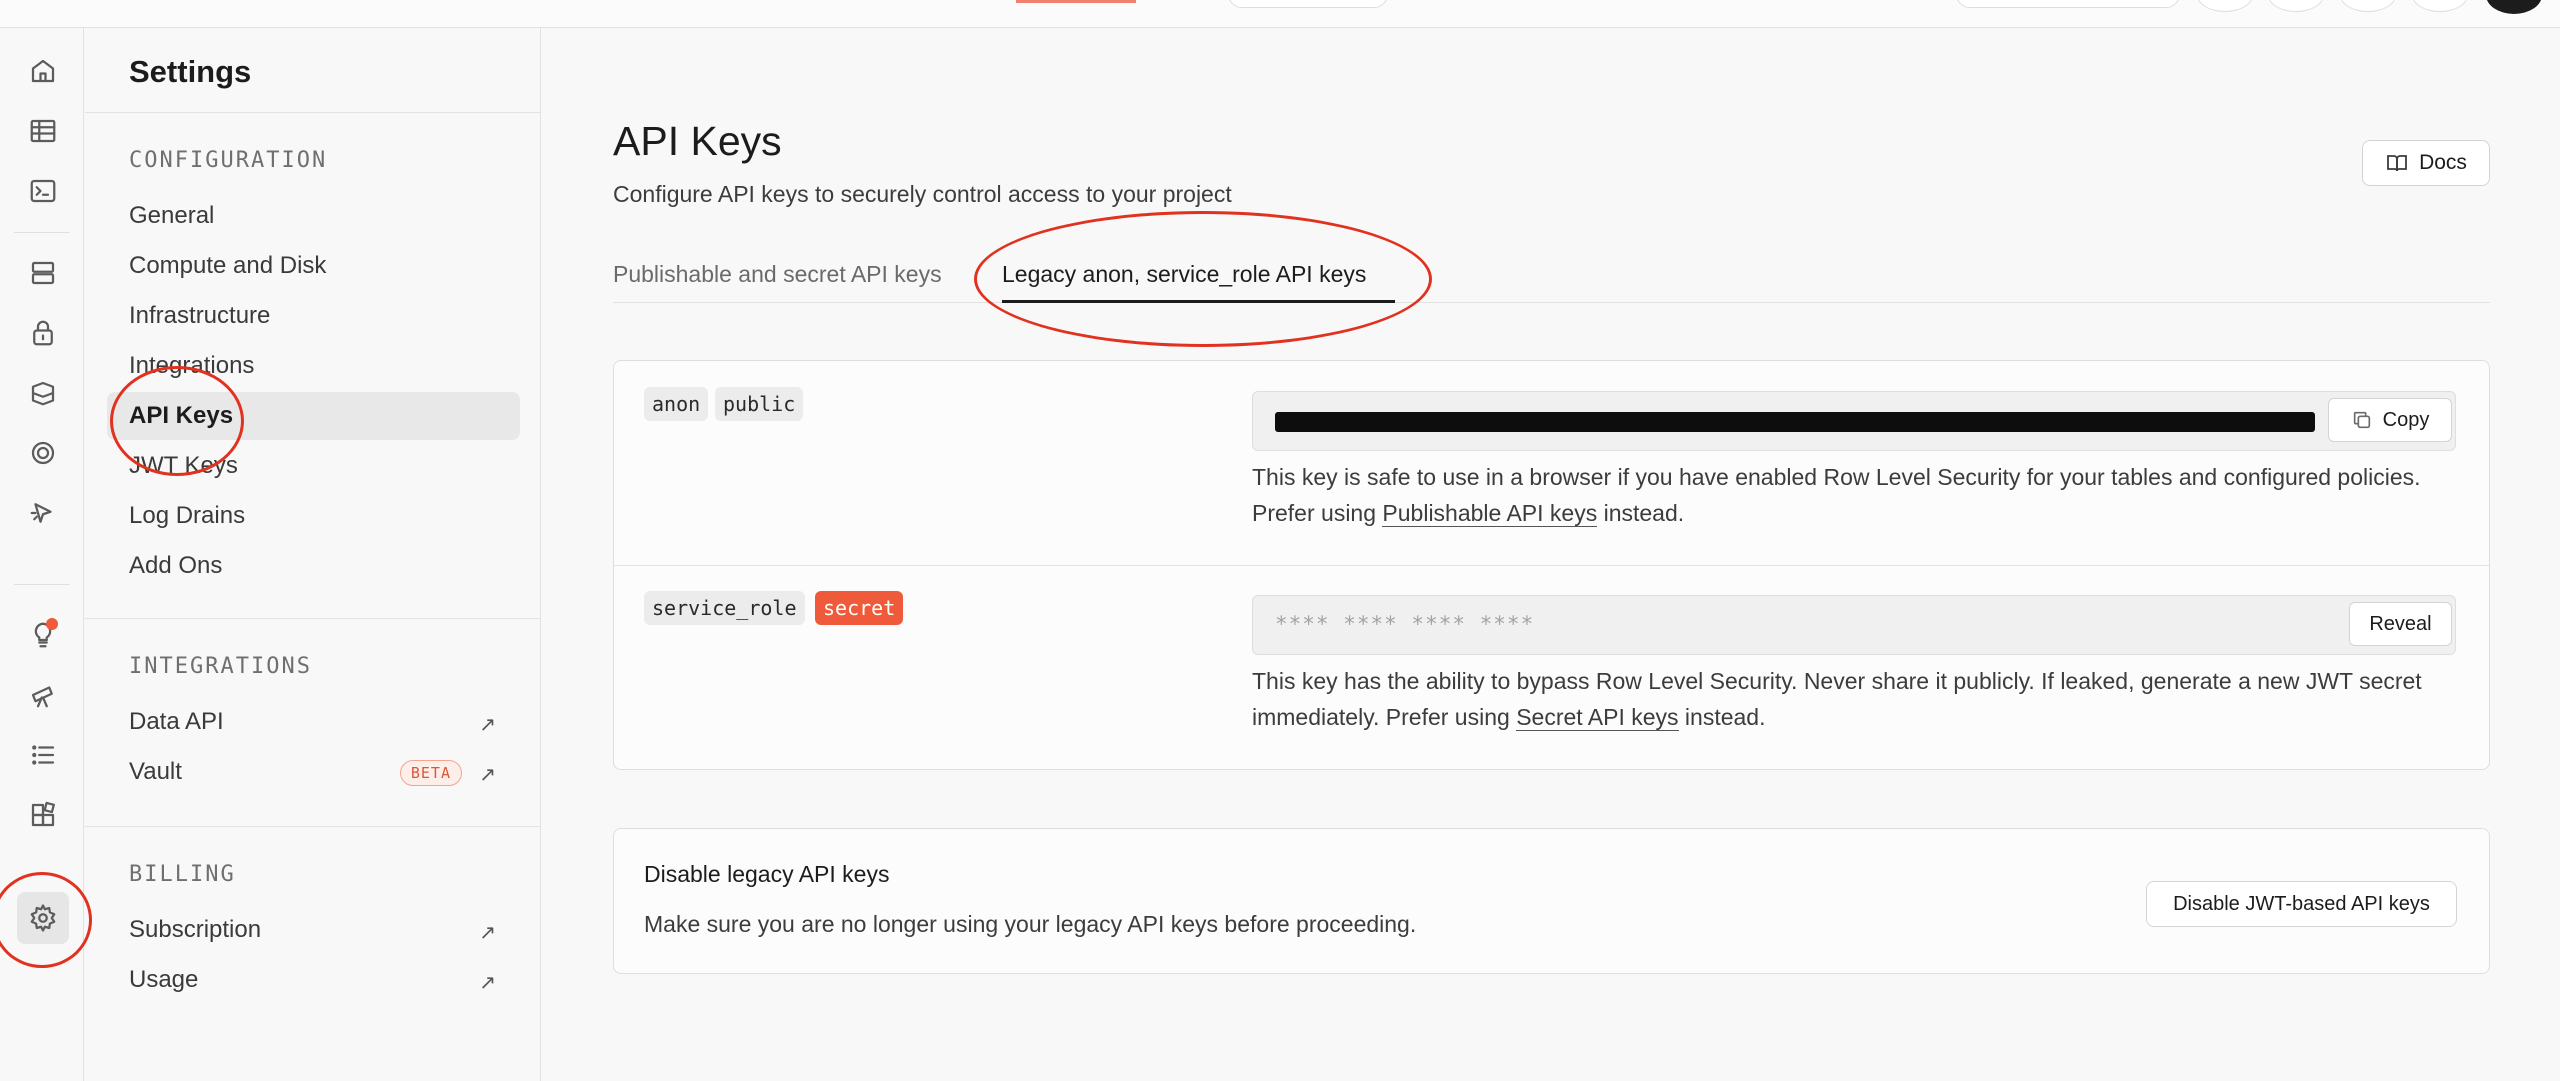 The width and height of the screenshot is (2560, 1081). What do you see at coordinates (43, 815) in the screenshot?
I see `integrations-icon` at bounding box center [43, 815].